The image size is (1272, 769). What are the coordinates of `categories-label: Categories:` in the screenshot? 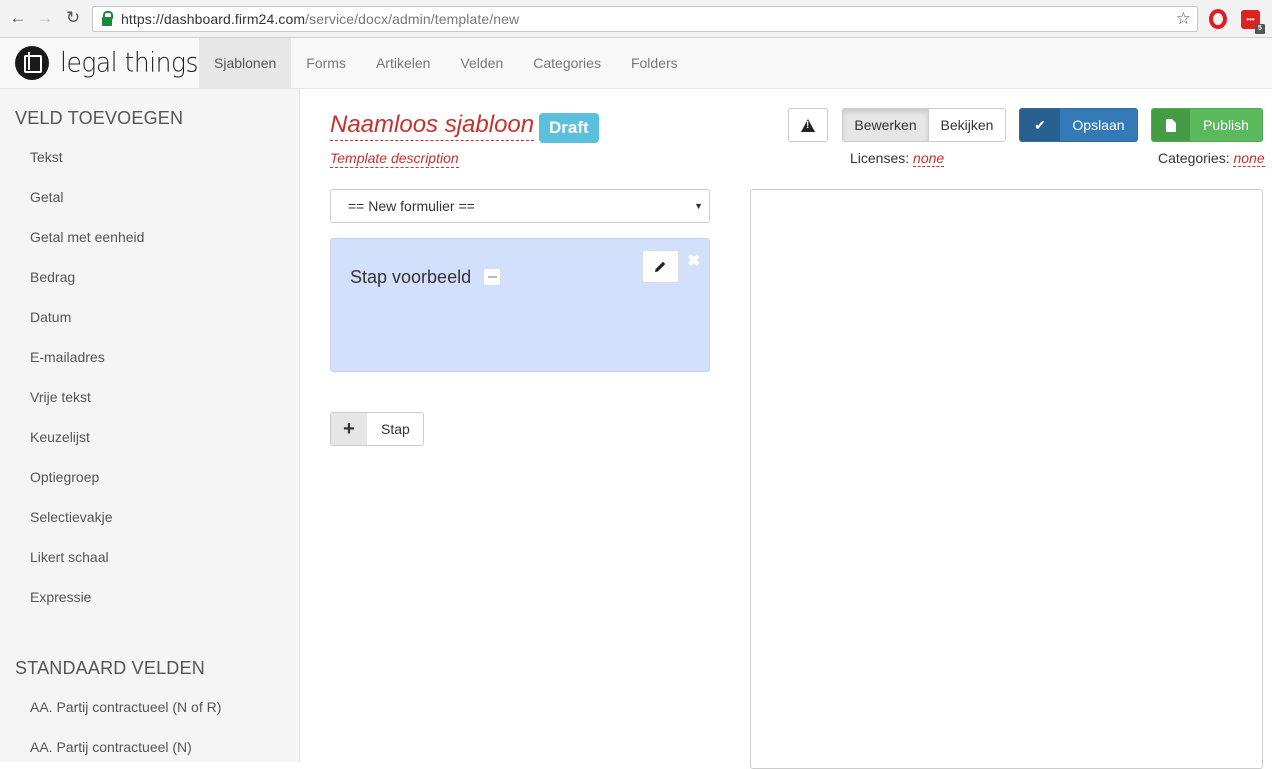 It's located at (1194, 158).